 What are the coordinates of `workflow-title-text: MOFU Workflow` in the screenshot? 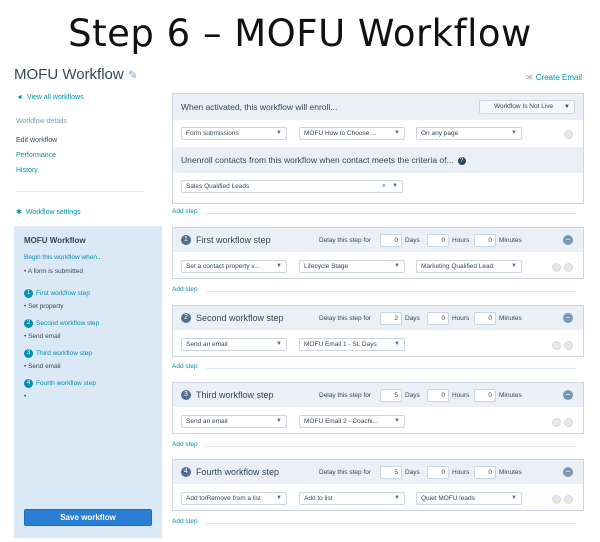 It's located at (69, 74).